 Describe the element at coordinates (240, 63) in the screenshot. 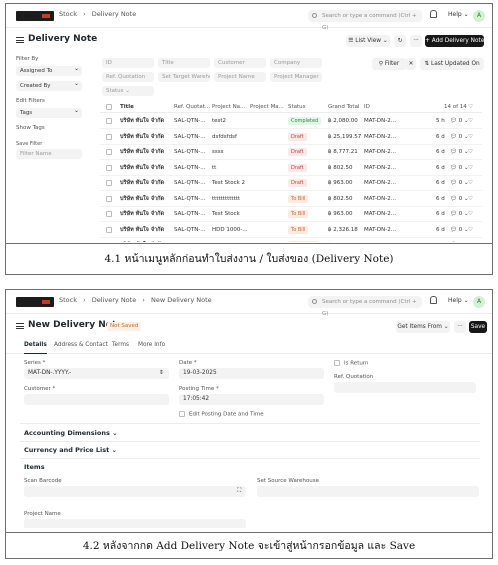

I see `filter-customer: Customer` at that location.